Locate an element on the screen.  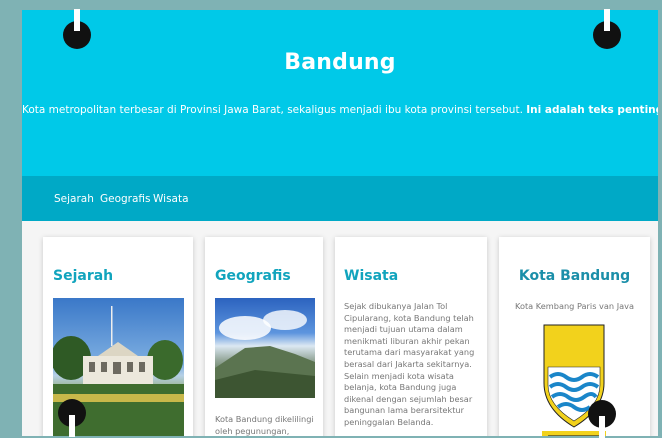
card-wisata-title: Wisata is located at coordinates (371, 276).